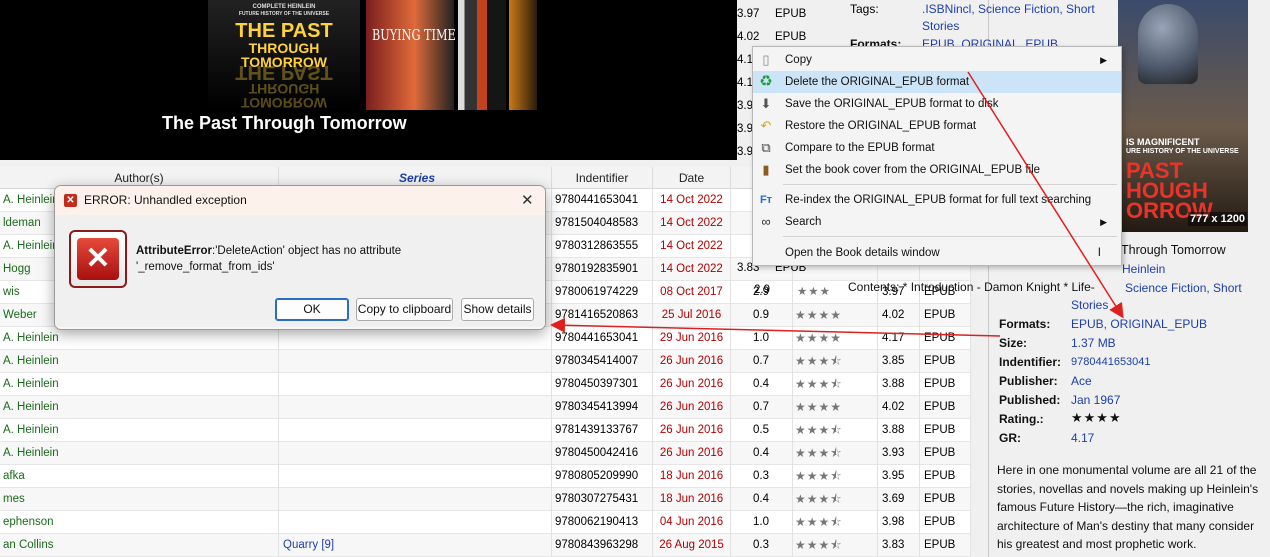 This screenshot has width=1270, height=557. I want to click on frag-gr-4: 3.9, so click(745, 106).